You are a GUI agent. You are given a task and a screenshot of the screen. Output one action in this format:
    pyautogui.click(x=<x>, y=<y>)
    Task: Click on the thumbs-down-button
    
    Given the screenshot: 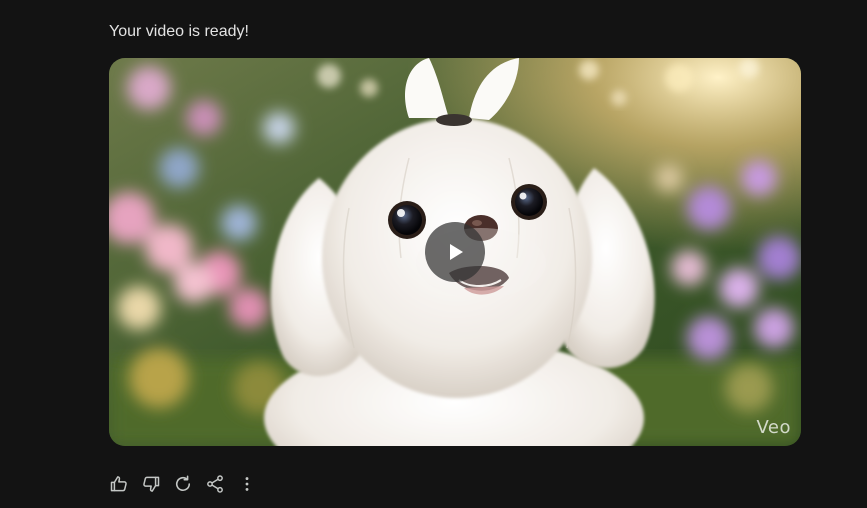 What is the action you would take?
    pyautogui.click(x=151, y=484)
    